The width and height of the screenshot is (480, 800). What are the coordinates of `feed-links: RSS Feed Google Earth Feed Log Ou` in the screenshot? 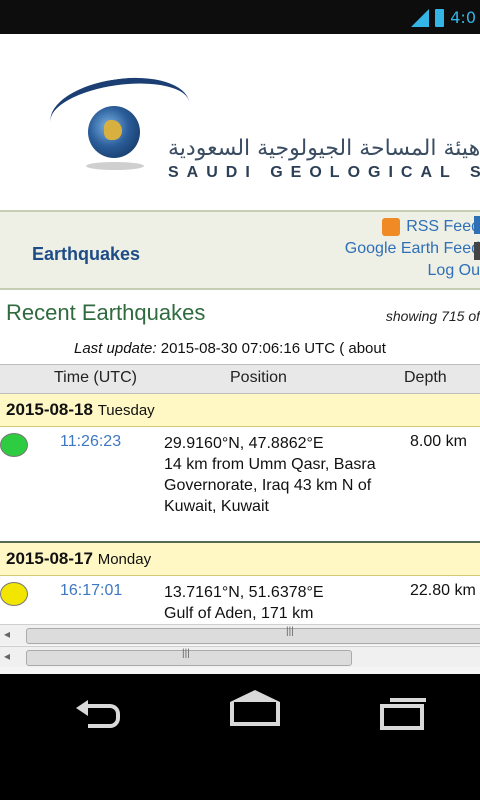 It's located at (380, 249).